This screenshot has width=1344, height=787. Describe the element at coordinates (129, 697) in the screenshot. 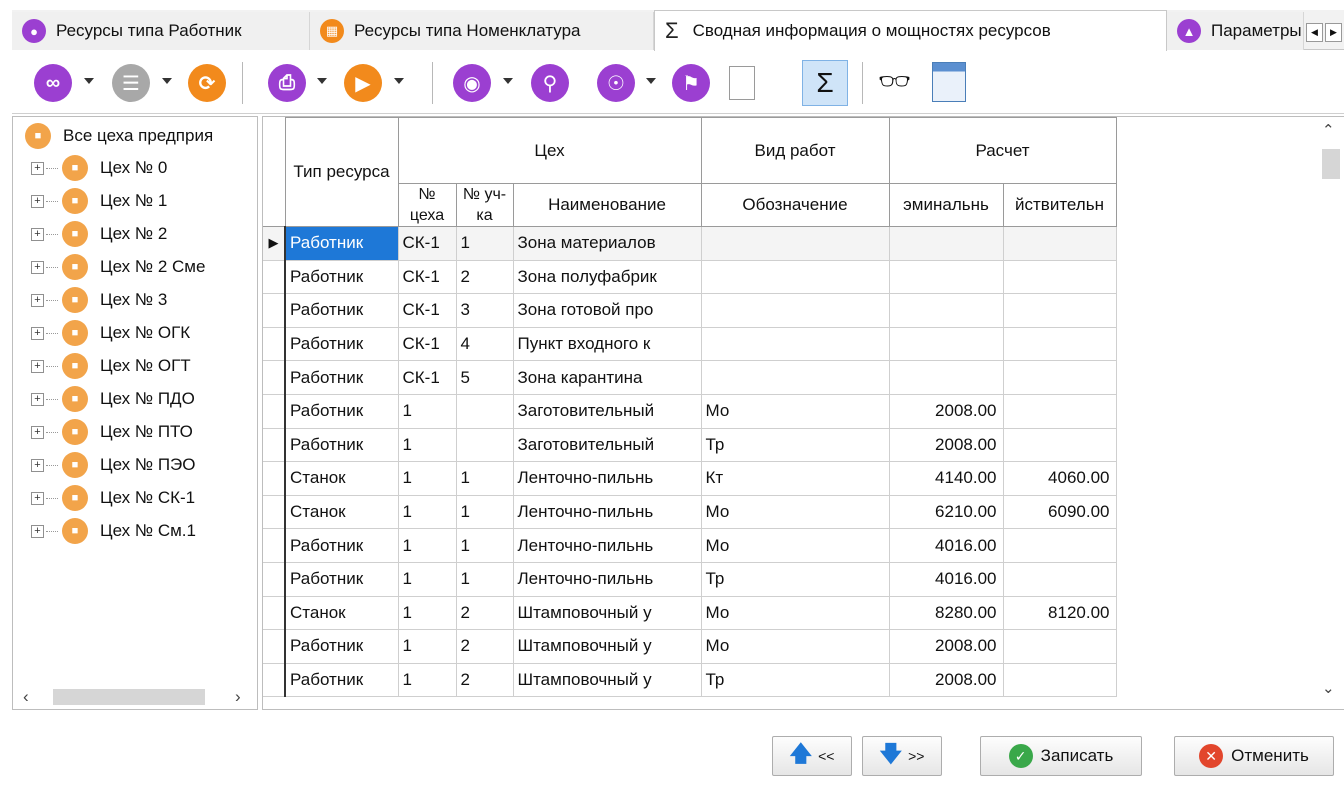

I see `scrollbar-thumb` at that location.